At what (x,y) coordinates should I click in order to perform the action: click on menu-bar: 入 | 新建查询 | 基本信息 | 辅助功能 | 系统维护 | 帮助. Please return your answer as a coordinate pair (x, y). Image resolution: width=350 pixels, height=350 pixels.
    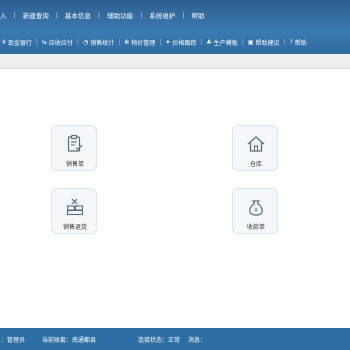
    Looking at the image, I should click on (175, 15).